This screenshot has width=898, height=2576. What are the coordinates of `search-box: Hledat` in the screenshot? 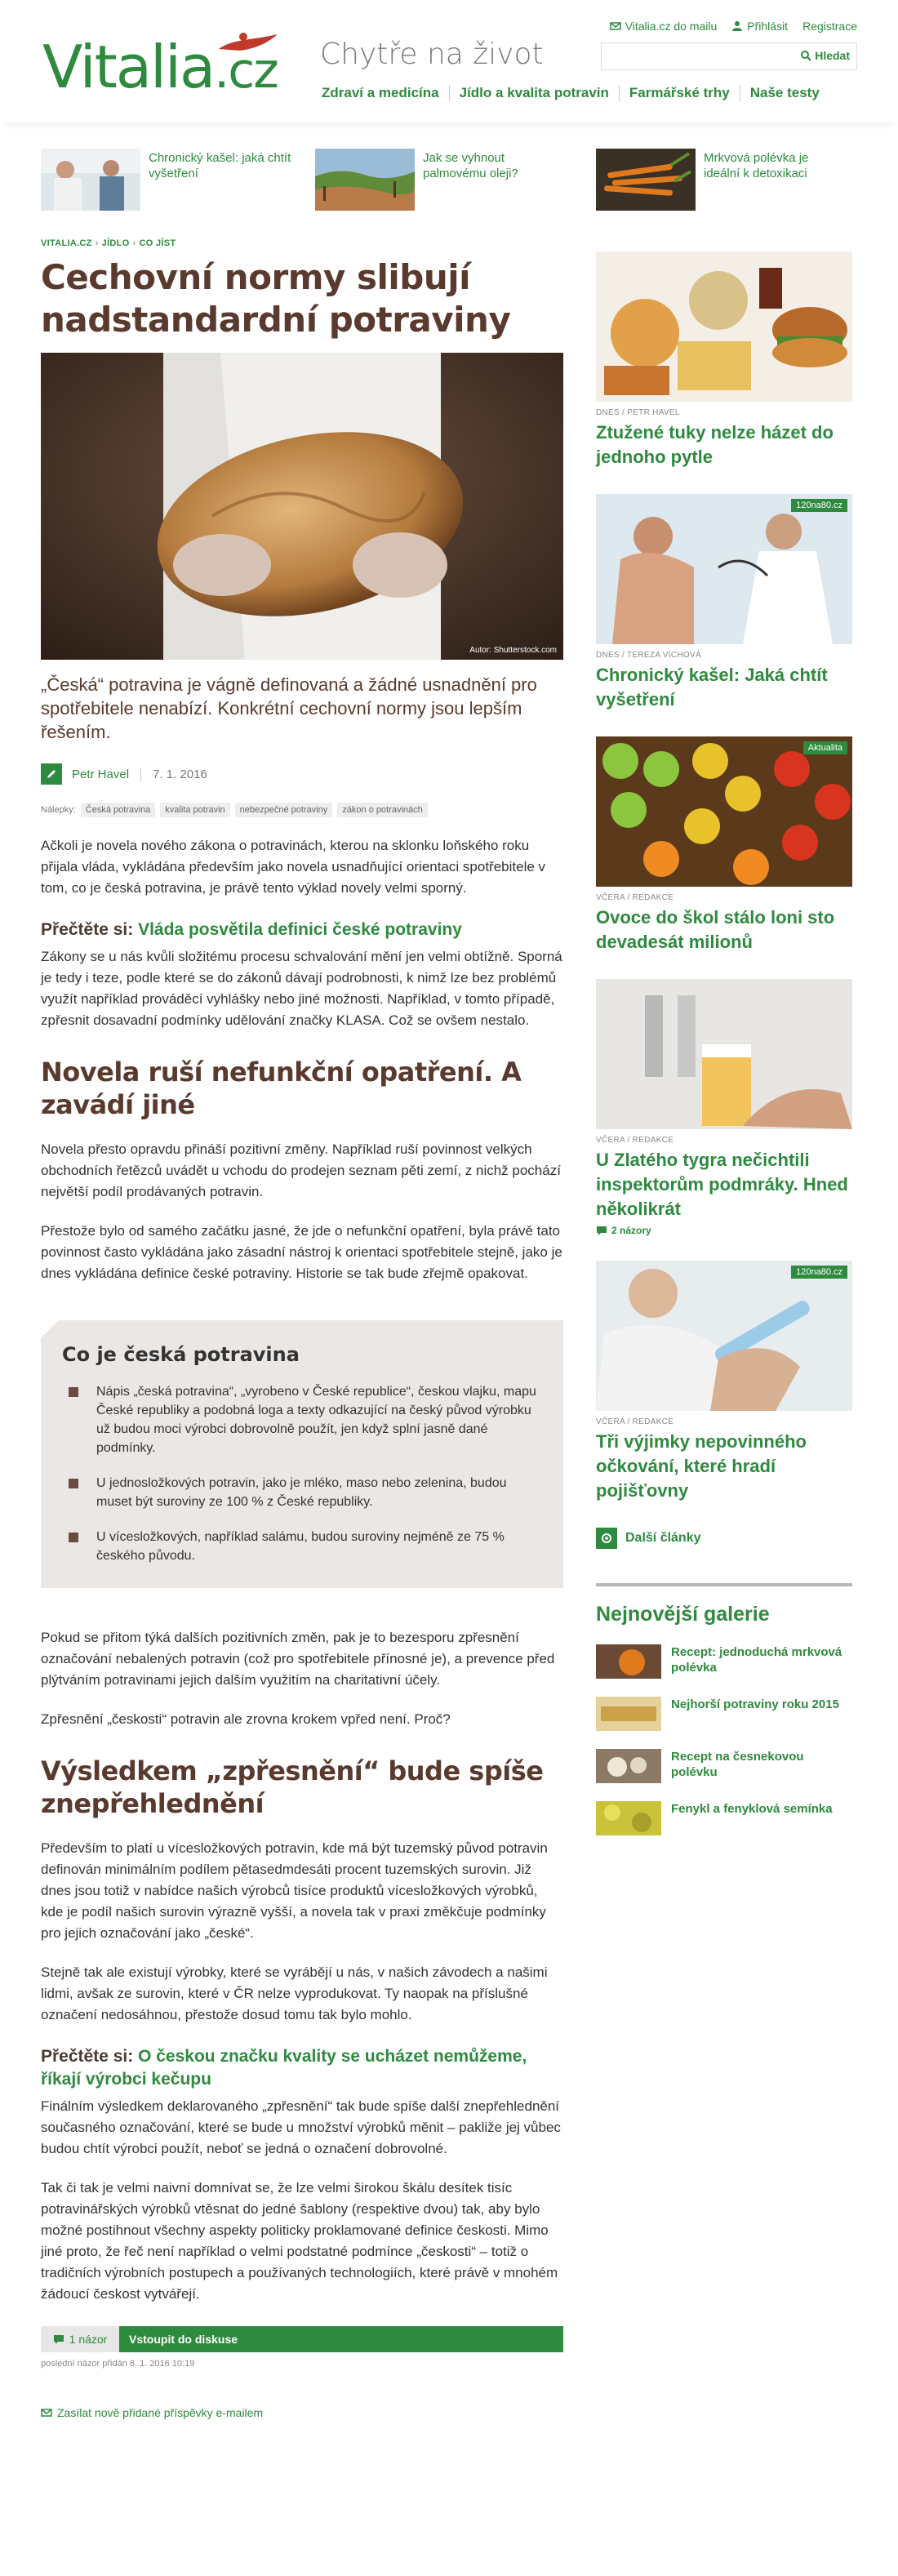 It's located at (729, 56).